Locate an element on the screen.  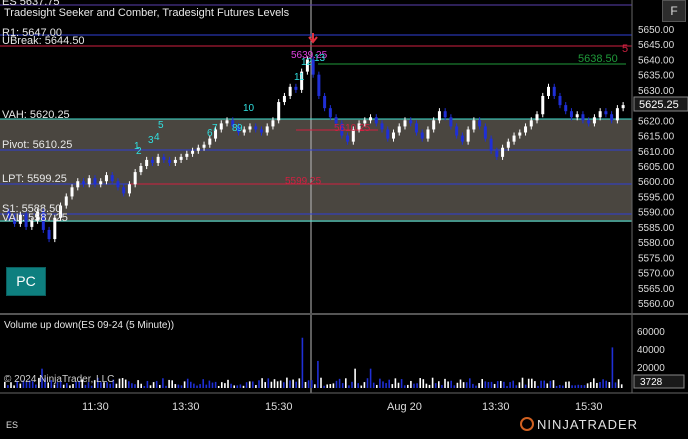
price-axis-label: 5630.00 is located at coordinates (656, 91).